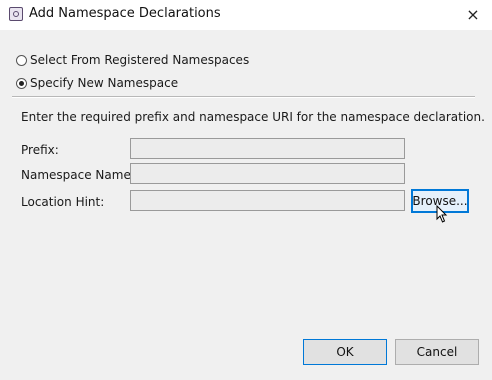 The width and height of the screenshot is (492, 380). What do you see at coordinates (21, 83) in the screenshot?
I see `radio-selected-icon` at bounding box center [21, 83].